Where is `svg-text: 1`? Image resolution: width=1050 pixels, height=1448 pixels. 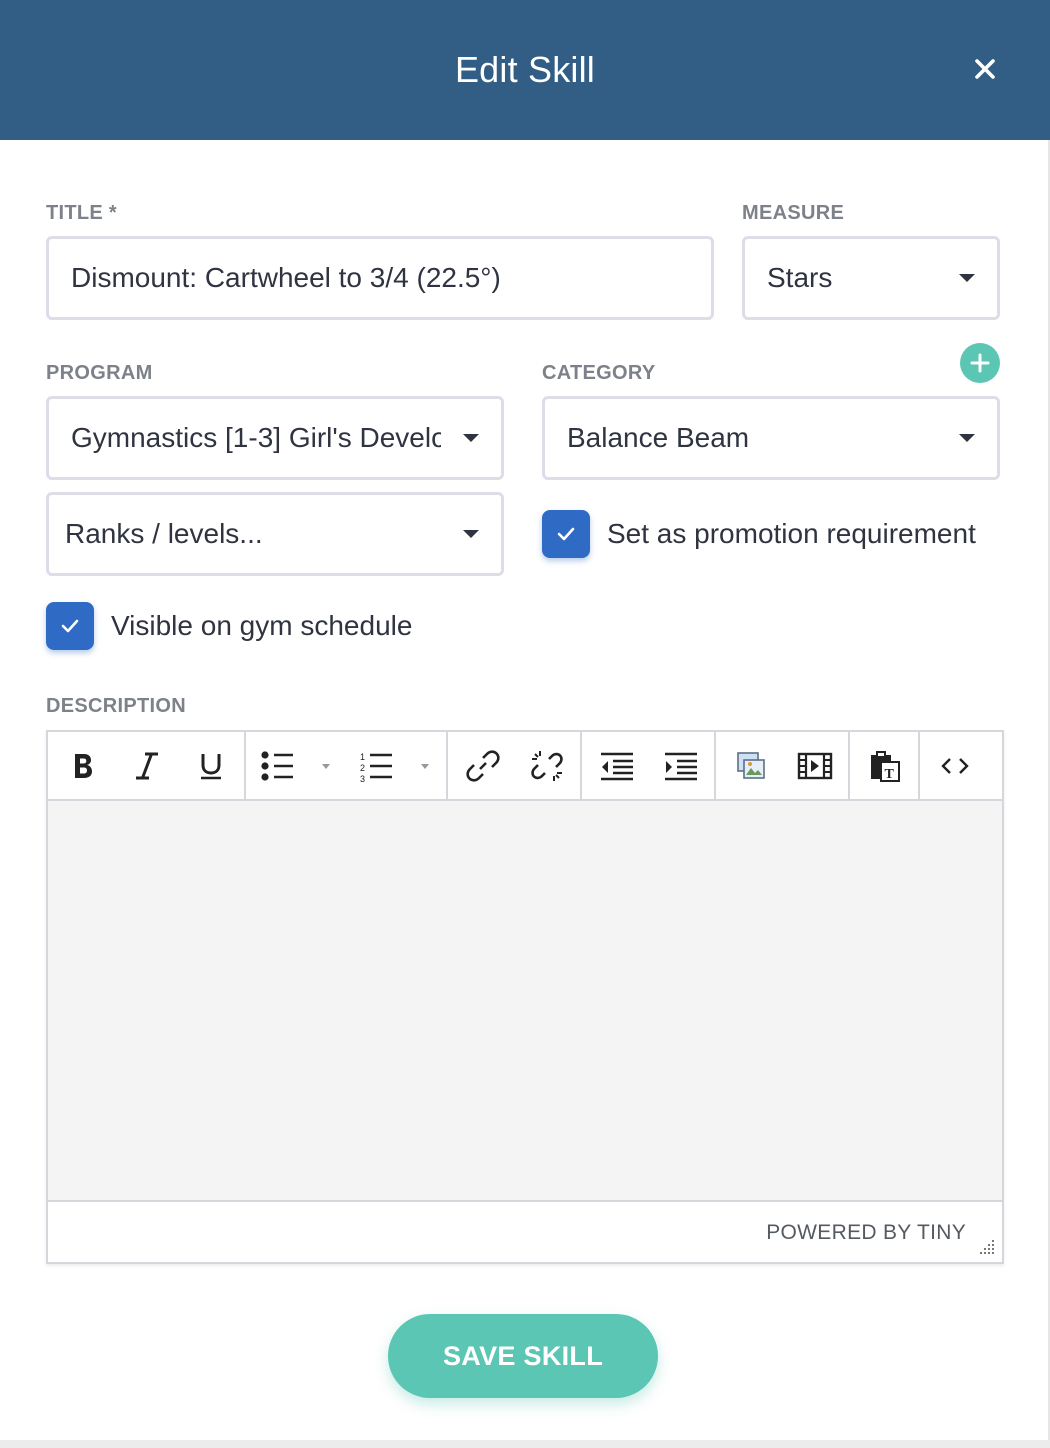
svg-text: 1 is located at coordinates (362, 757).